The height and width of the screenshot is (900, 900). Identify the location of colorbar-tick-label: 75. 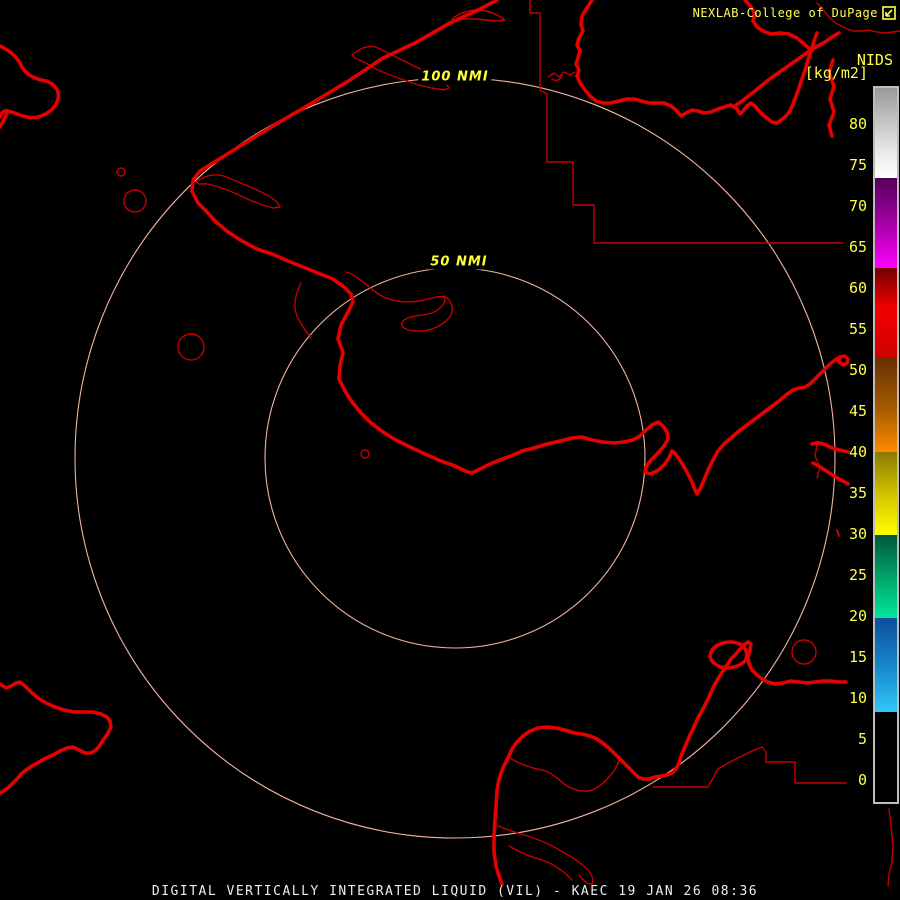
(857, 165).